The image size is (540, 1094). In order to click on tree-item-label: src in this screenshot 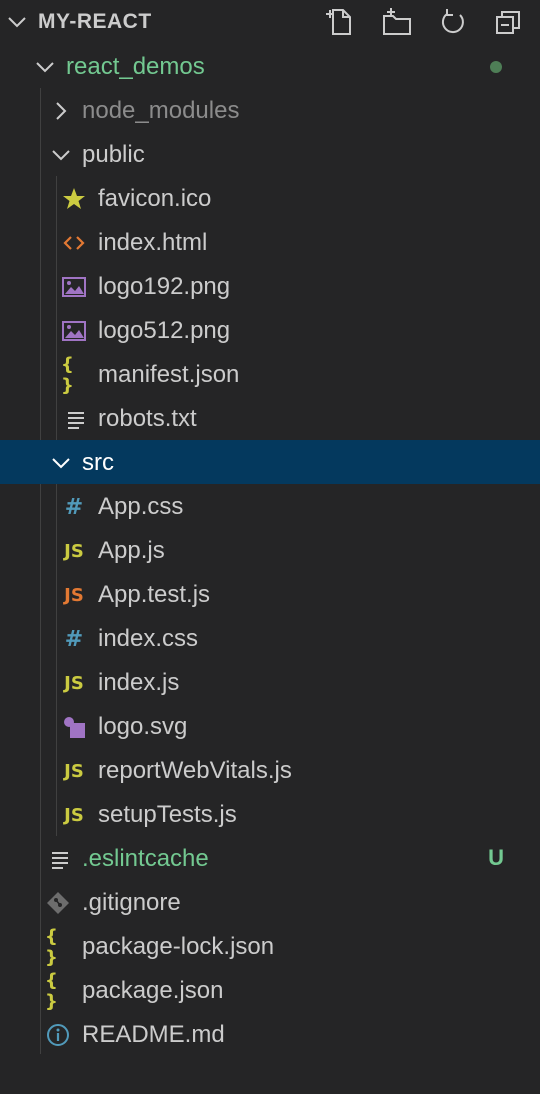, I will do `click(98, 462)`.